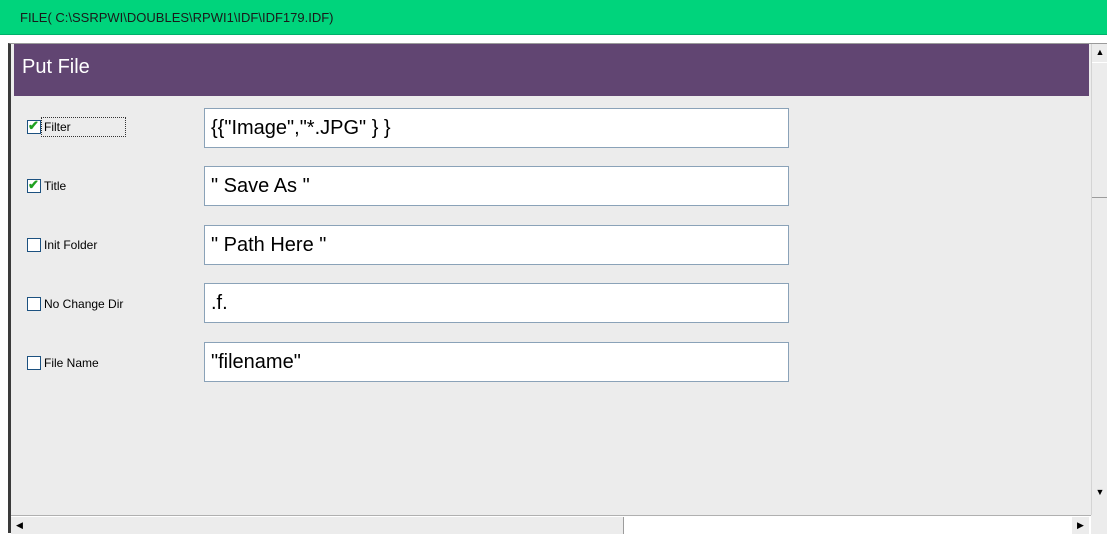 This screenshot has width=1107, height=534. Describe the element at coordinates (496, 128) in the screenshot. I see `filter-input: {{"Image","*.JPG" } }` at that location.